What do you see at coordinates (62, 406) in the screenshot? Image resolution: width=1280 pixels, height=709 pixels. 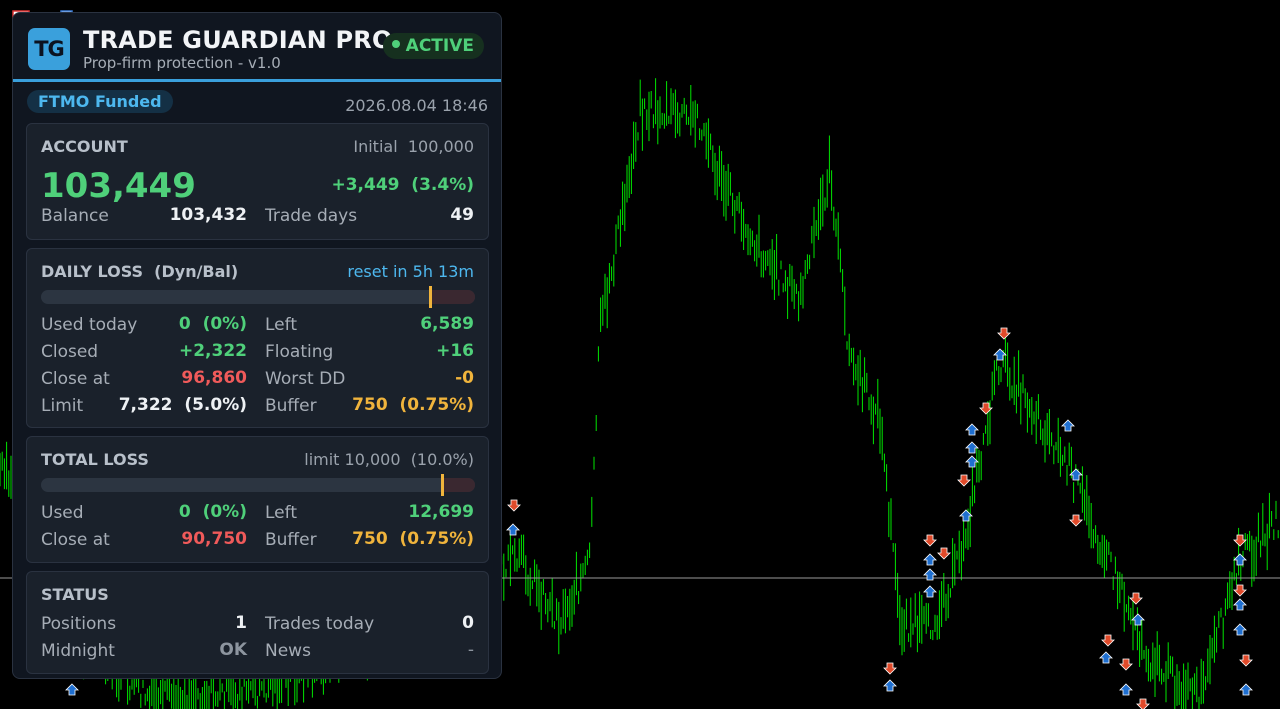 I see `limit-label: Limit` at bounding box center [62, 406].